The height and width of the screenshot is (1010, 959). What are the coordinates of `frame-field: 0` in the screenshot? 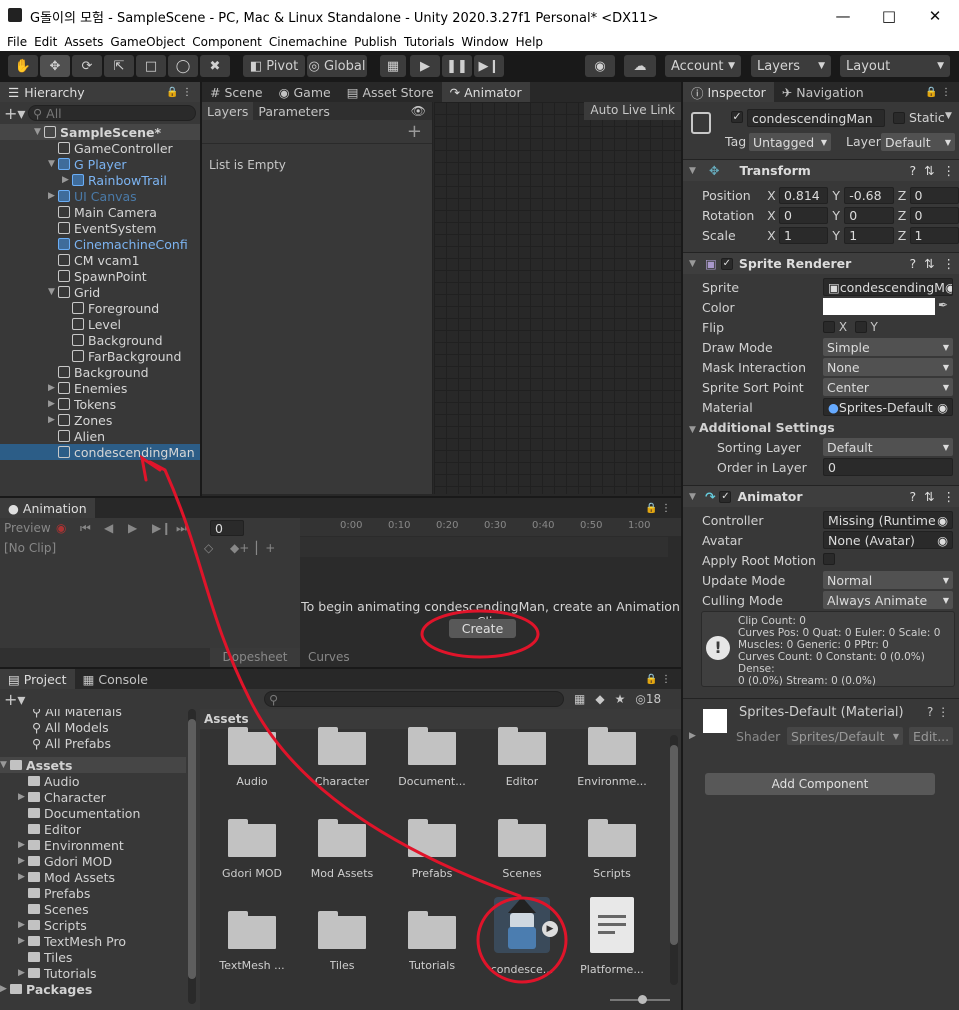 It's located at (227, 528).